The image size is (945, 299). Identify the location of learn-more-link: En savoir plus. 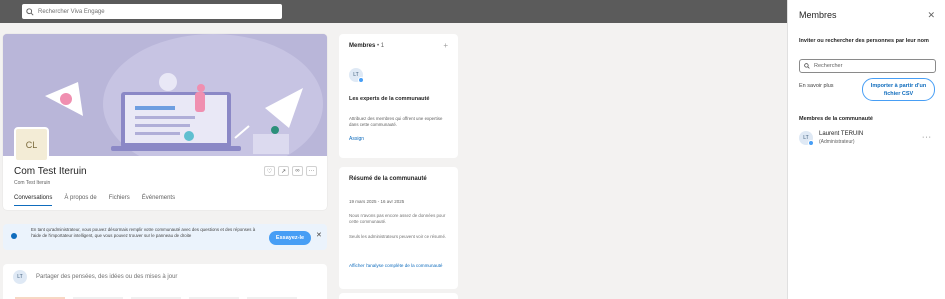
(816, 86).